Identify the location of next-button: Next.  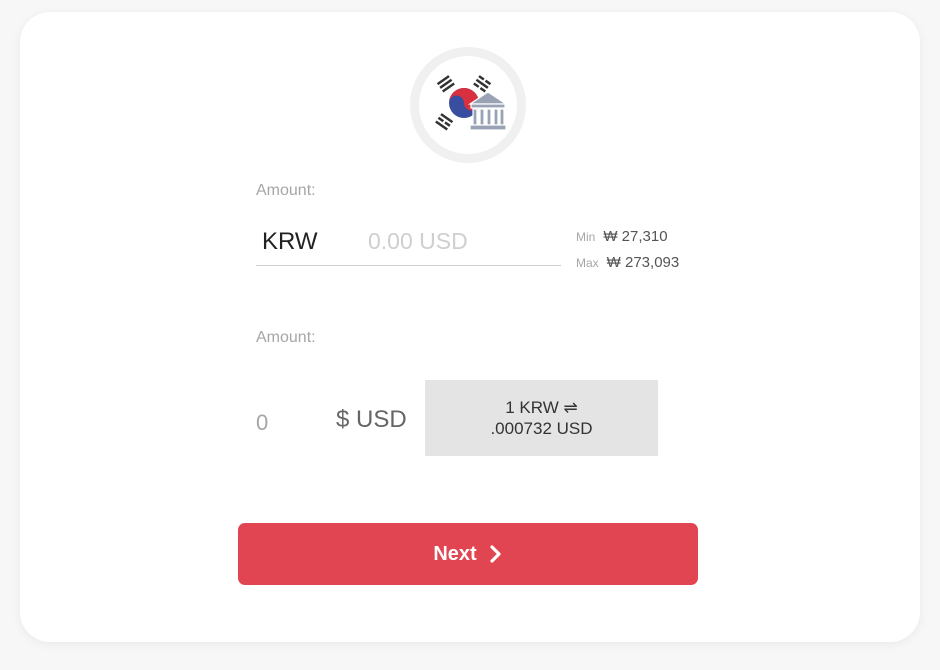
(468, 554).